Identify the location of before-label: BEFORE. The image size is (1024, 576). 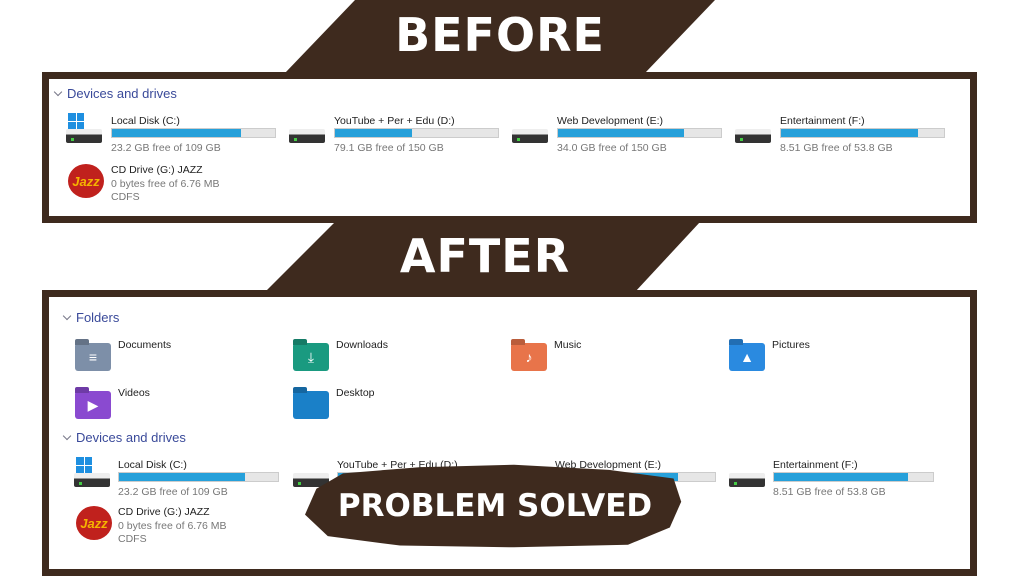
(500, 35).